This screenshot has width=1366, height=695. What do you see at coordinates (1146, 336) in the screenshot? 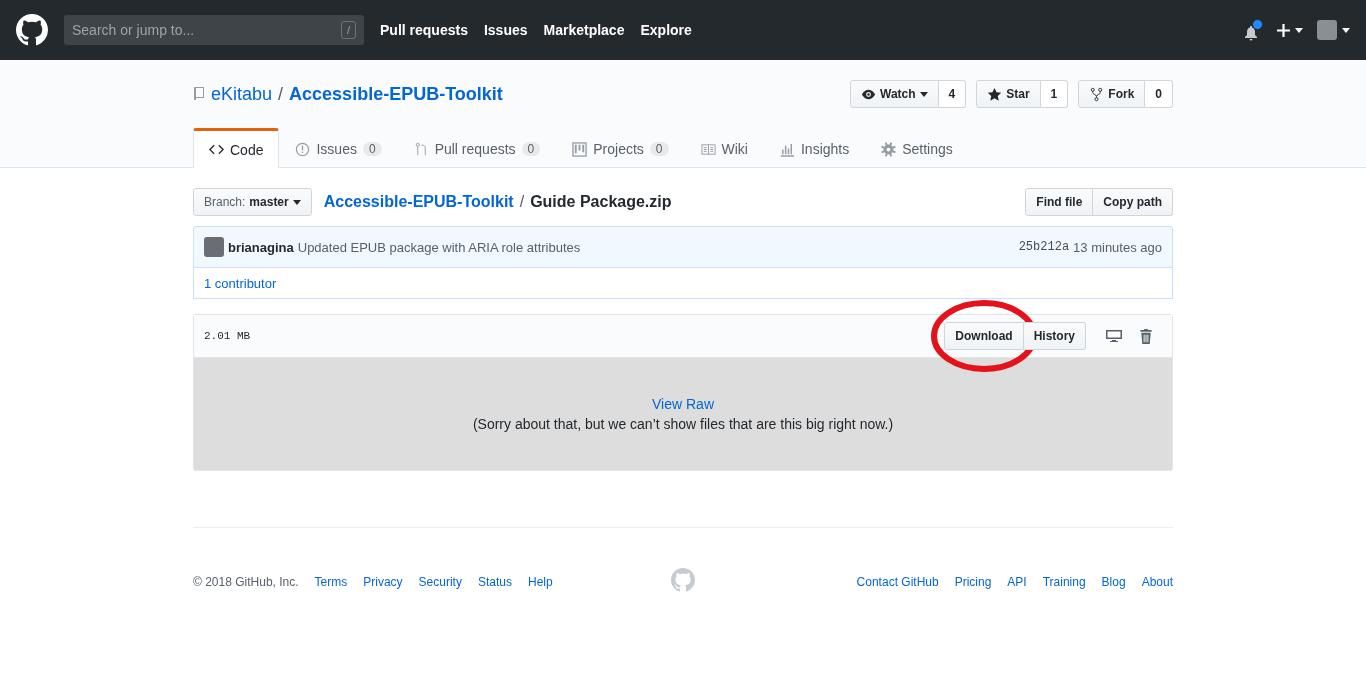
I see `trash-icon` at bounding box center [1146, 336].